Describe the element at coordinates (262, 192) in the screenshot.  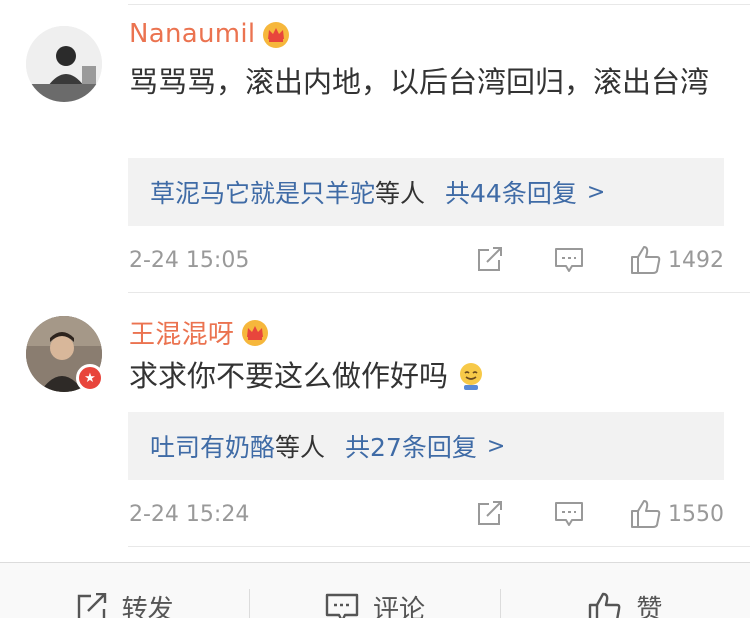
I see `reply-names: 草泥马它就是只羊驼` at that location.